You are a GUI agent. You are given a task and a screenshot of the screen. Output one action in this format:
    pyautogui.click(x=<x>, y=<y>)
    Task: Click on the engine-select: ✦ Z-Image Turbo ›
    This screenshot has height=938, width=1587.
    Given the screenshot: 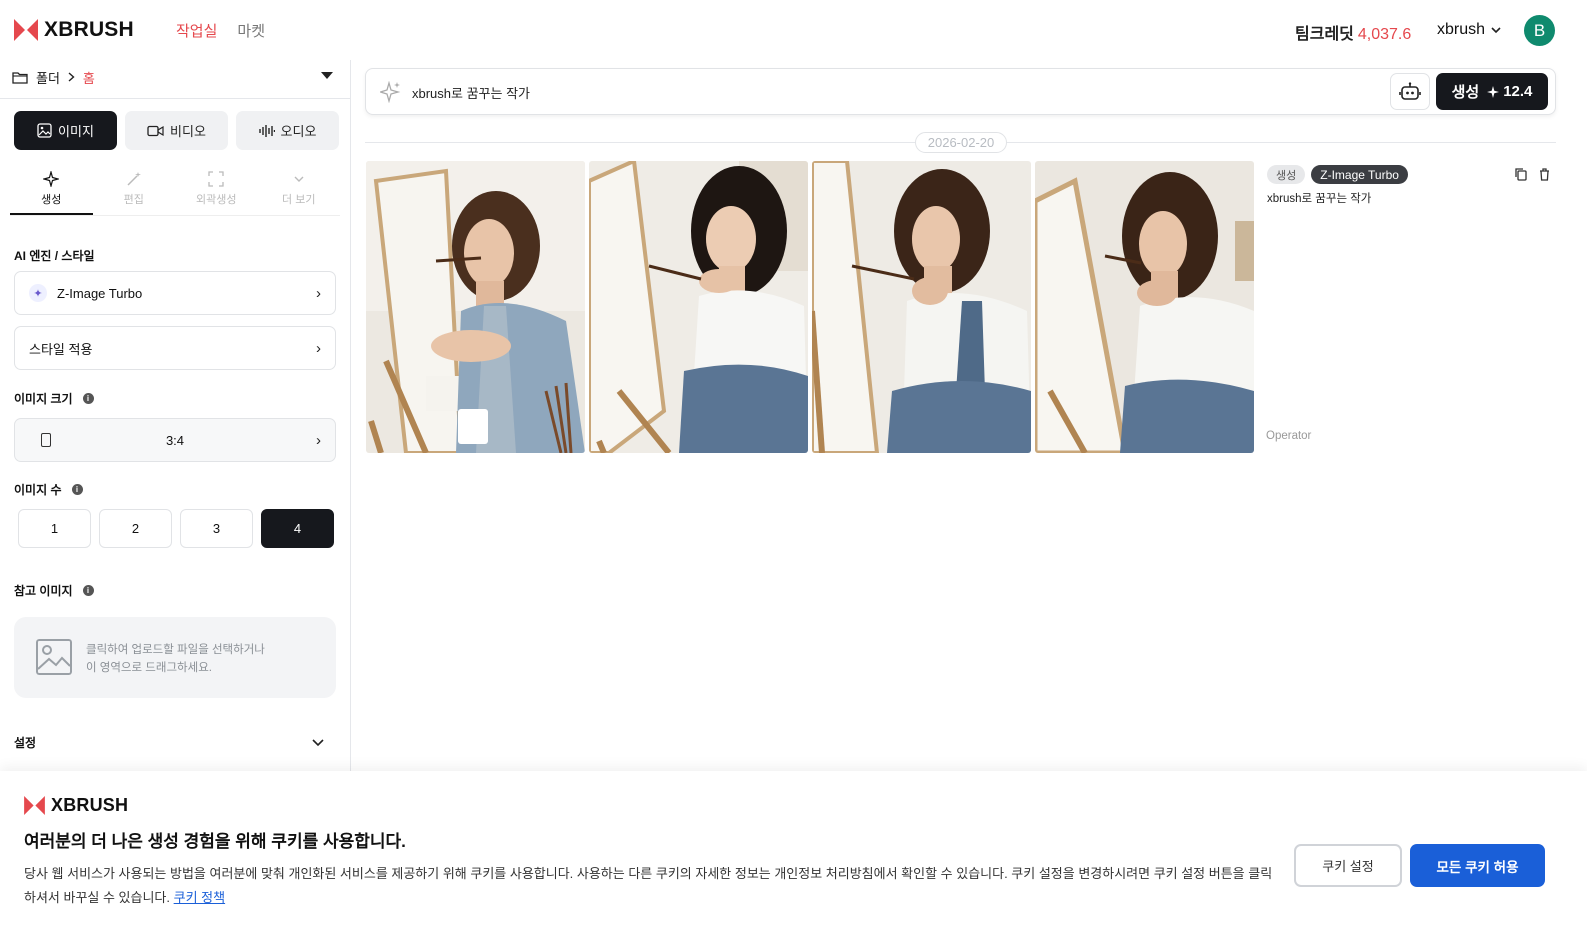 What is the action you would take?
    pyautogui.click(x=175, y=293)
    